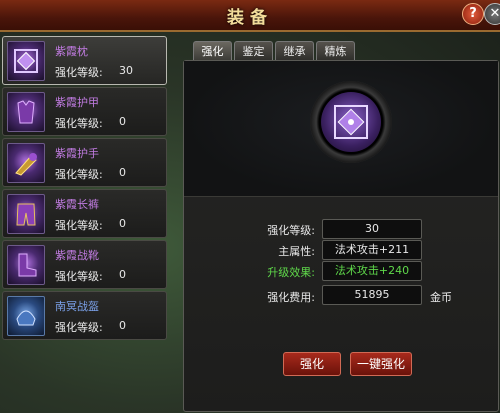 The image size is (500, 413). What do you see at coordinates (291, 230) in the screenshot?
I see `level-label: 强化等级:` at bounding box center [291, 230].